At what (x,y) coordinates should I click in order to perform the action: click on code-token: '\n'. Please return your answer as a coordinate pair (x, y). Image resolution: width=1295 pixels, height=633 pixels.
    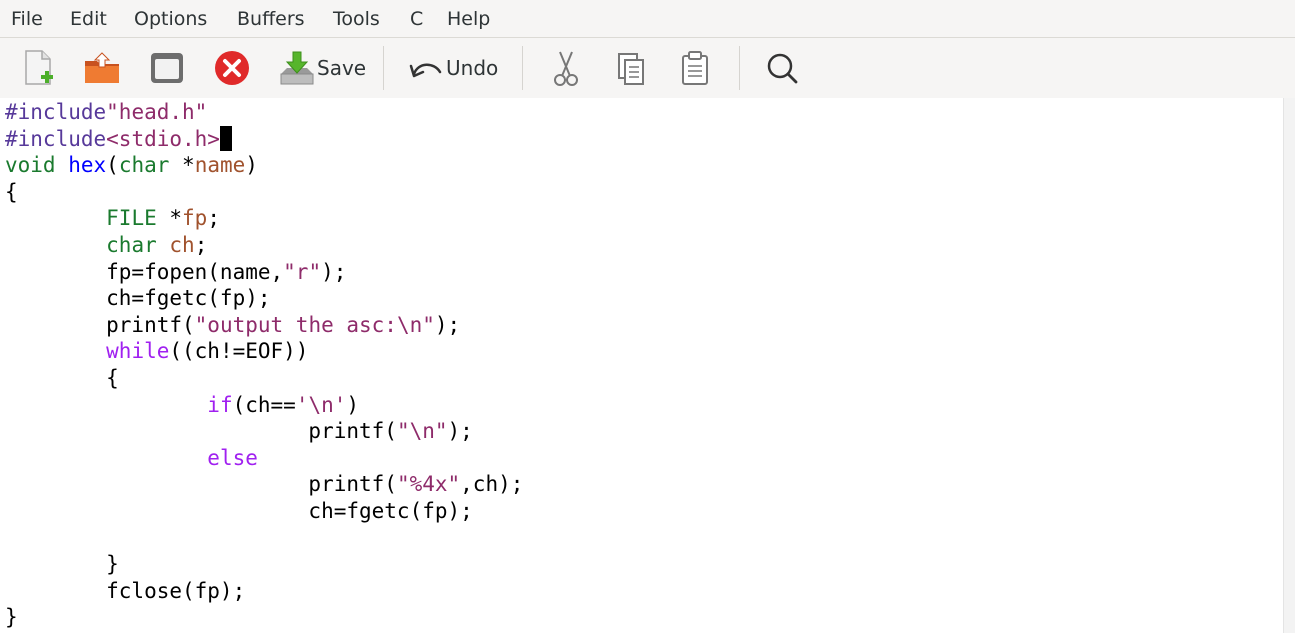
    Looking at the image, I should click on (321, 404).